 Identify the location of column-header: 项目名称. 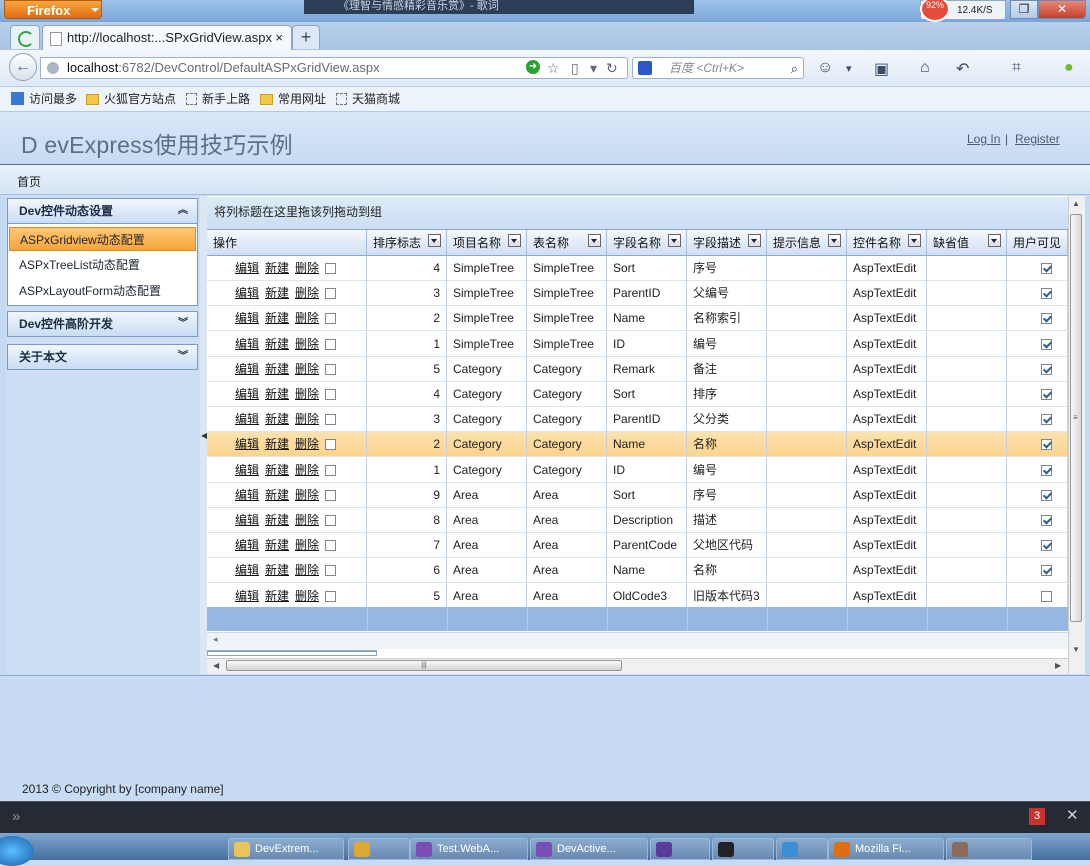
(487, 243).